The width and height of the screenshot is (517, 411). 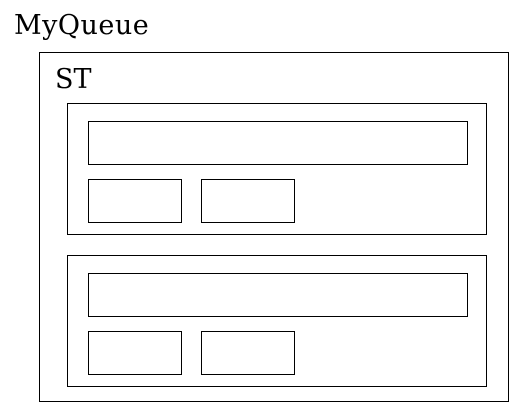 I want to click on outer-container-label: ST, so click(x=73, y=79).